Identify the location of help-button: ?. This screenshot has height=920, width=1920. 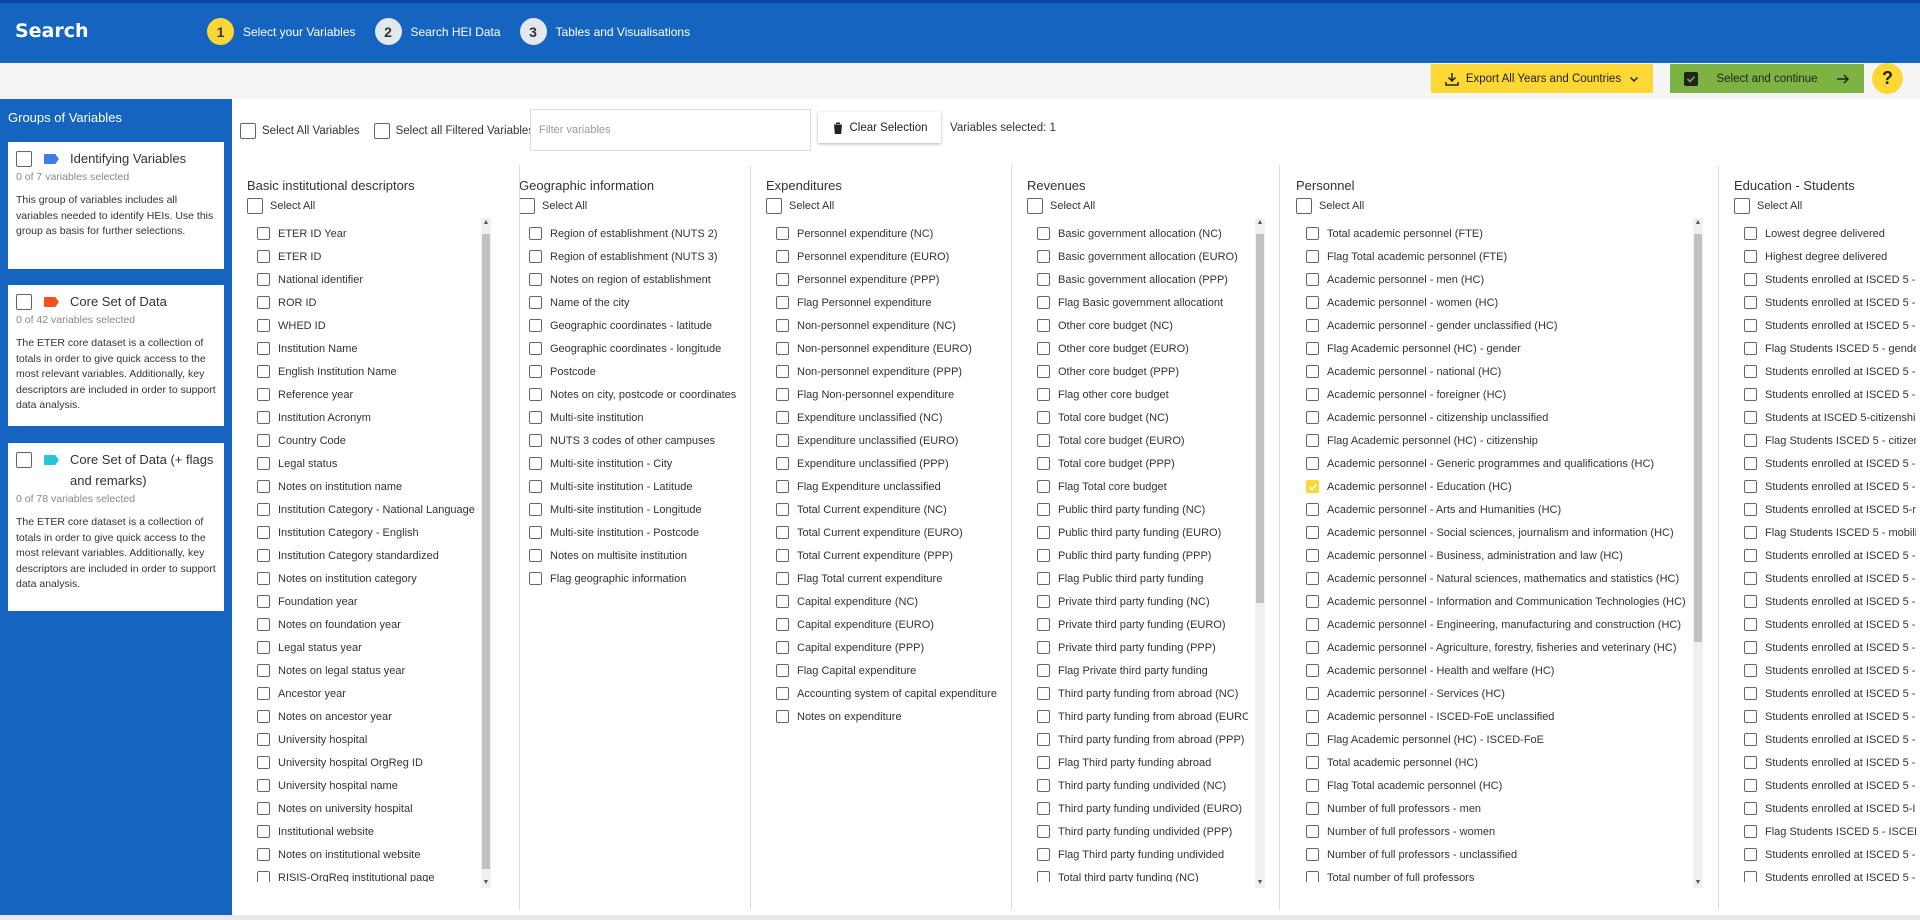
(1887, 78).